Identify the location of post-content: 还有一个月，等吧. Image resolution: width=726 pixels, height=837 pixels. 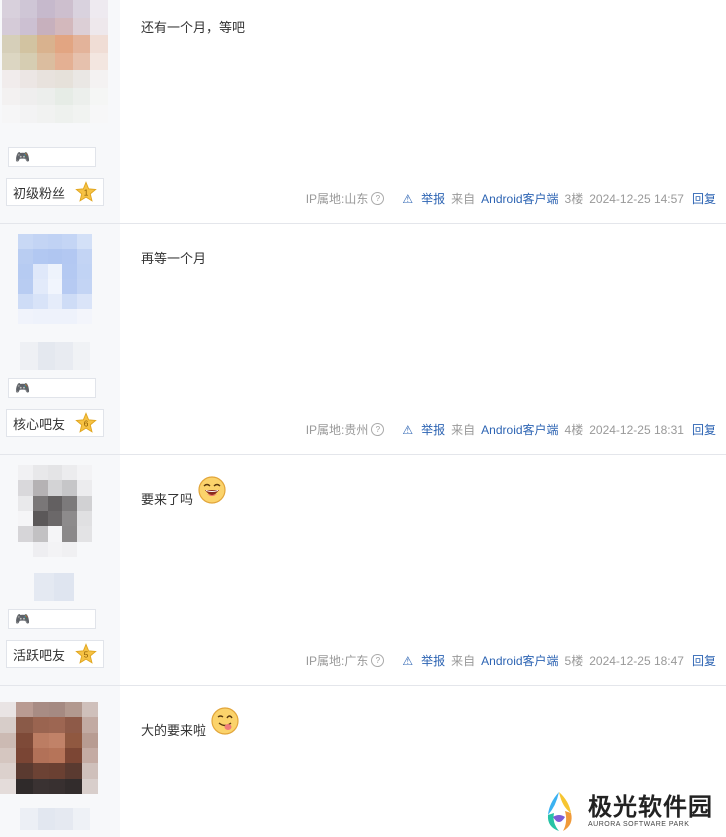
(193, 27).